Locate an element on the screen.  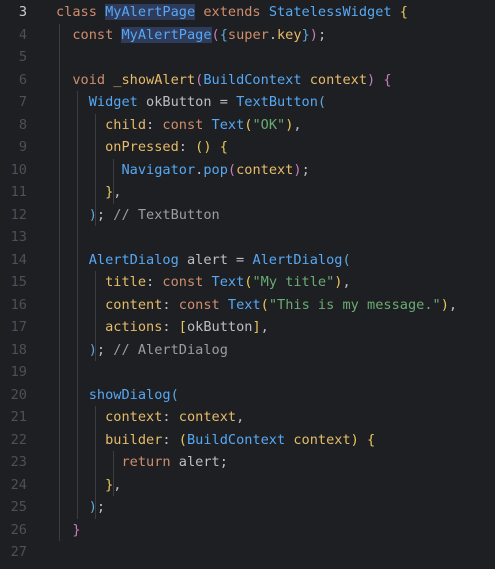
code-token: AlertDialog is located at coordinates (297, 259).